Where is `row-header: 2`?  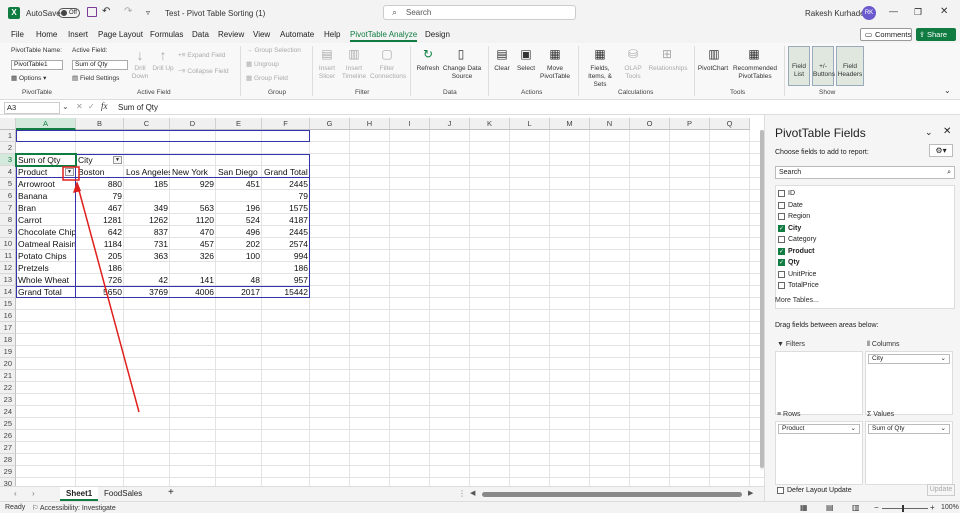
row-header: 2 is located at coordinates (8, 148).